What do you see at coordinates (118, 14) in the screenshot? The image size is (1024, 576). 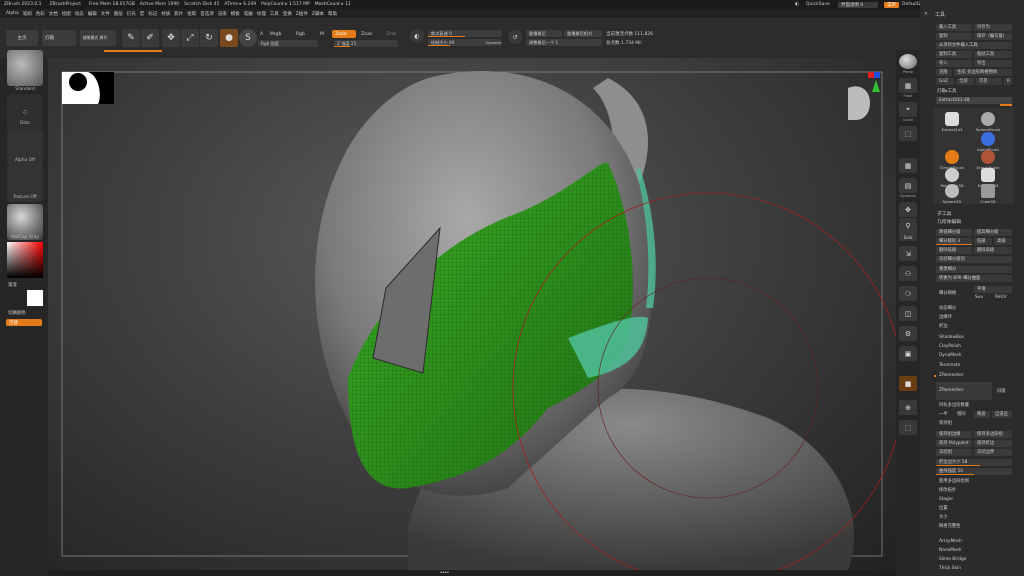 I see `menu-item-layer: 图层` at bounding box center [118, 14].